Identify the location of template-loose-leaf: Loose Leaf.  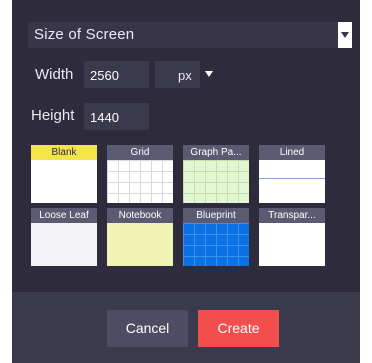
(64, 237).